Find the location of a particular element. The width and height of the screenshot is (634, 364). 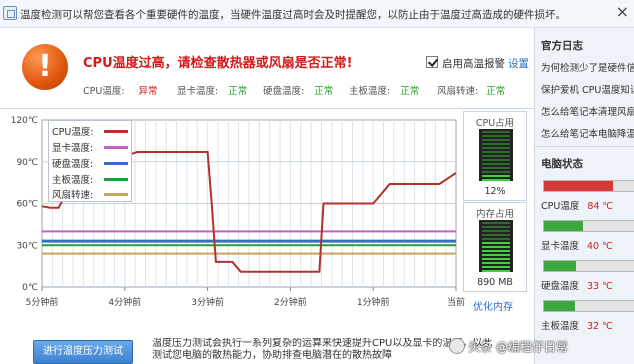

info-icon is located at coordinates (10, 13).